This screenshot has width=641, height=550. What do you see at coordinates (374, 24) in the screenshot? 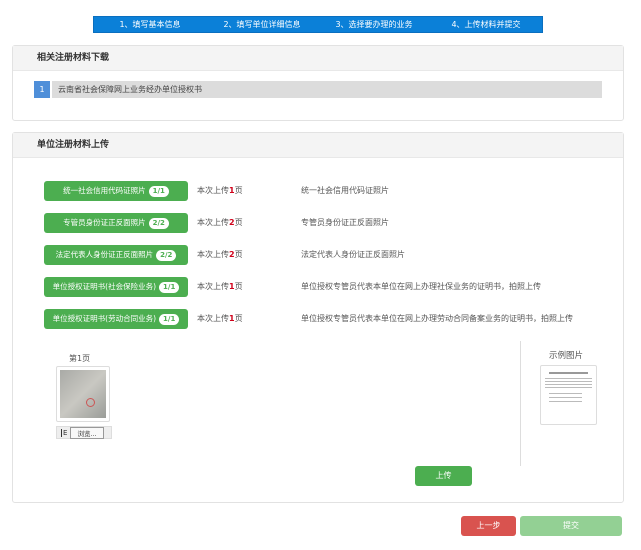
I see `step-3: 3、选择要办理的业务` at bounding box center [374, 24].